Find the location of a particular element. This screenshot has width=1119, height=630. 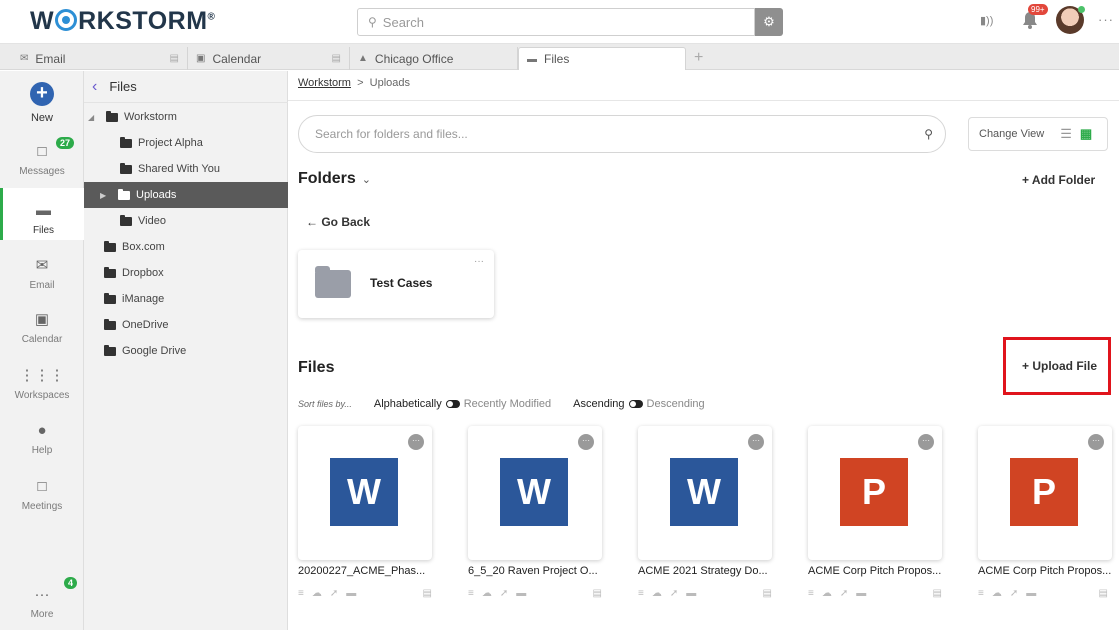

tree-item: Project Alpha is located at coordinates (186, 143).